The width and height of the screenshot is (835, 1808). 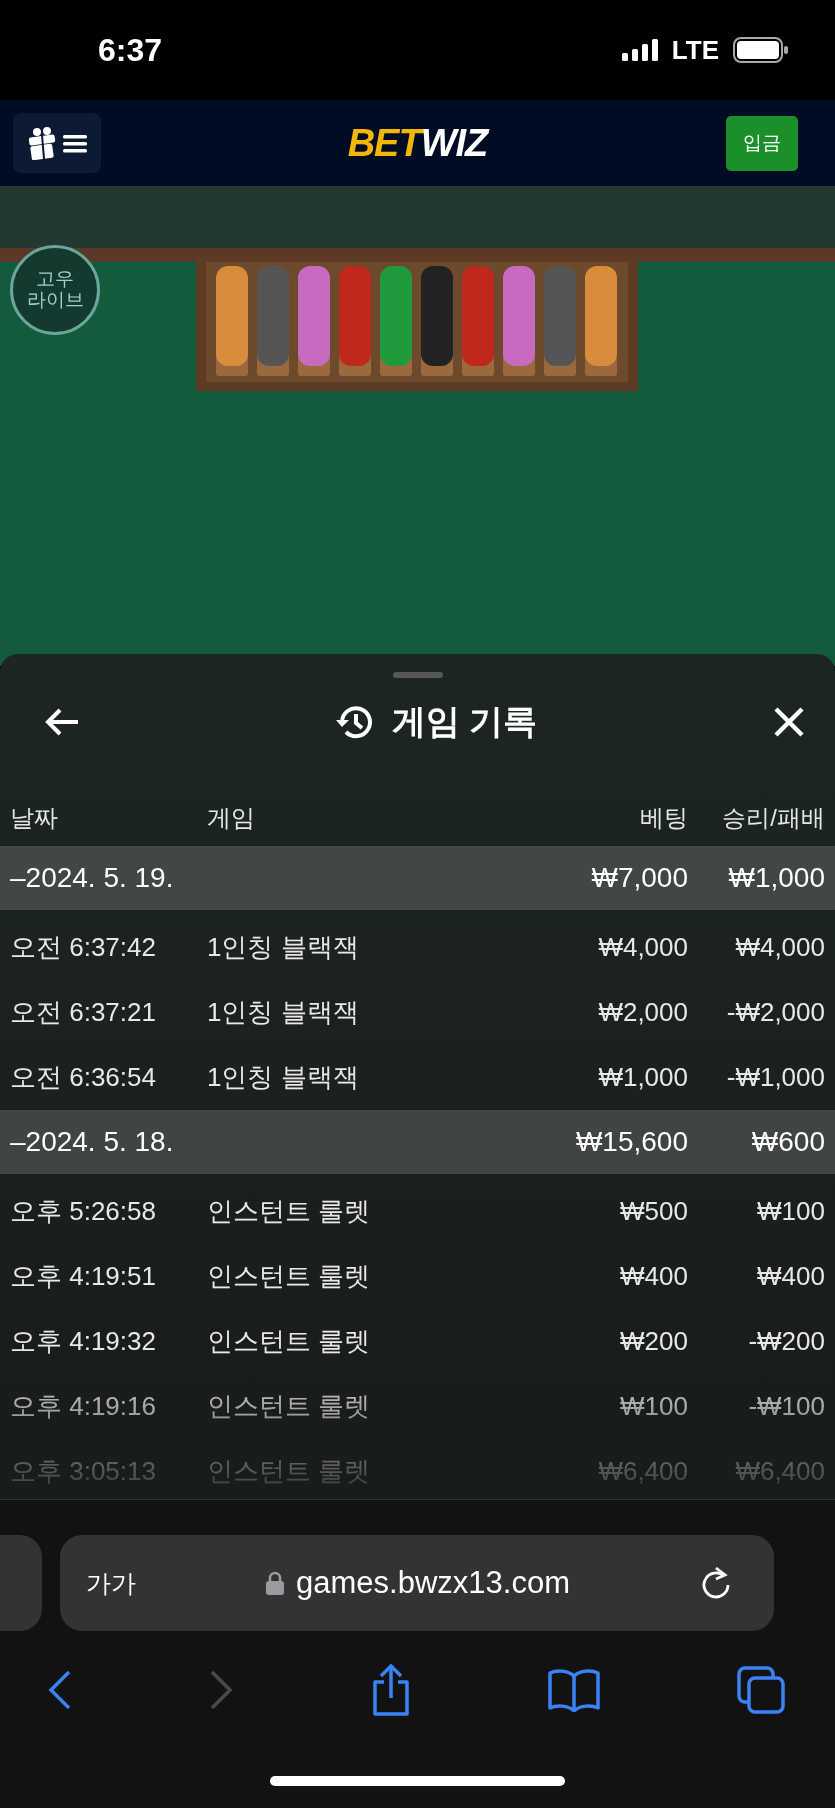 I want to click on result-cell-text: ₩100, so click(x=790, y=1211).